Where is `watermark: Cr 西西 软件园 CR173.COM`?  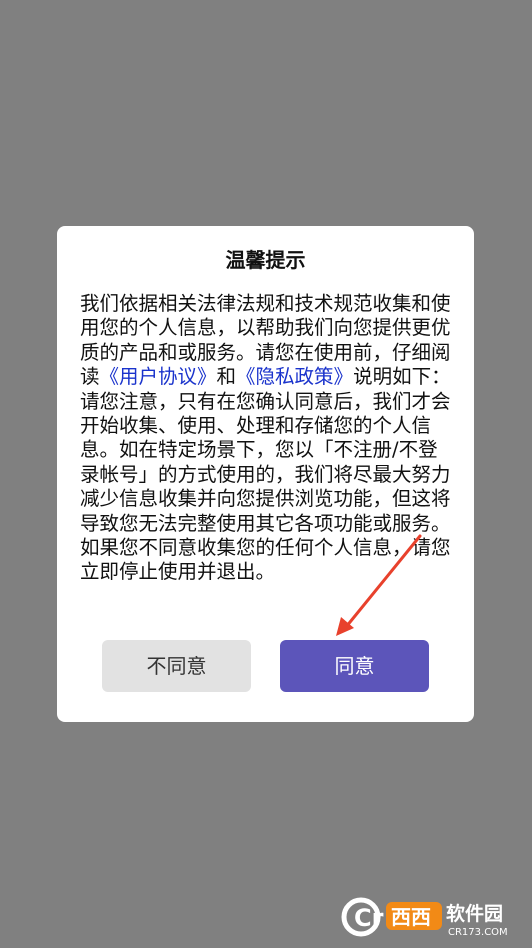 watermark: Cr 西西 软件园 CR173.COM is located at coordinates (428, 917).